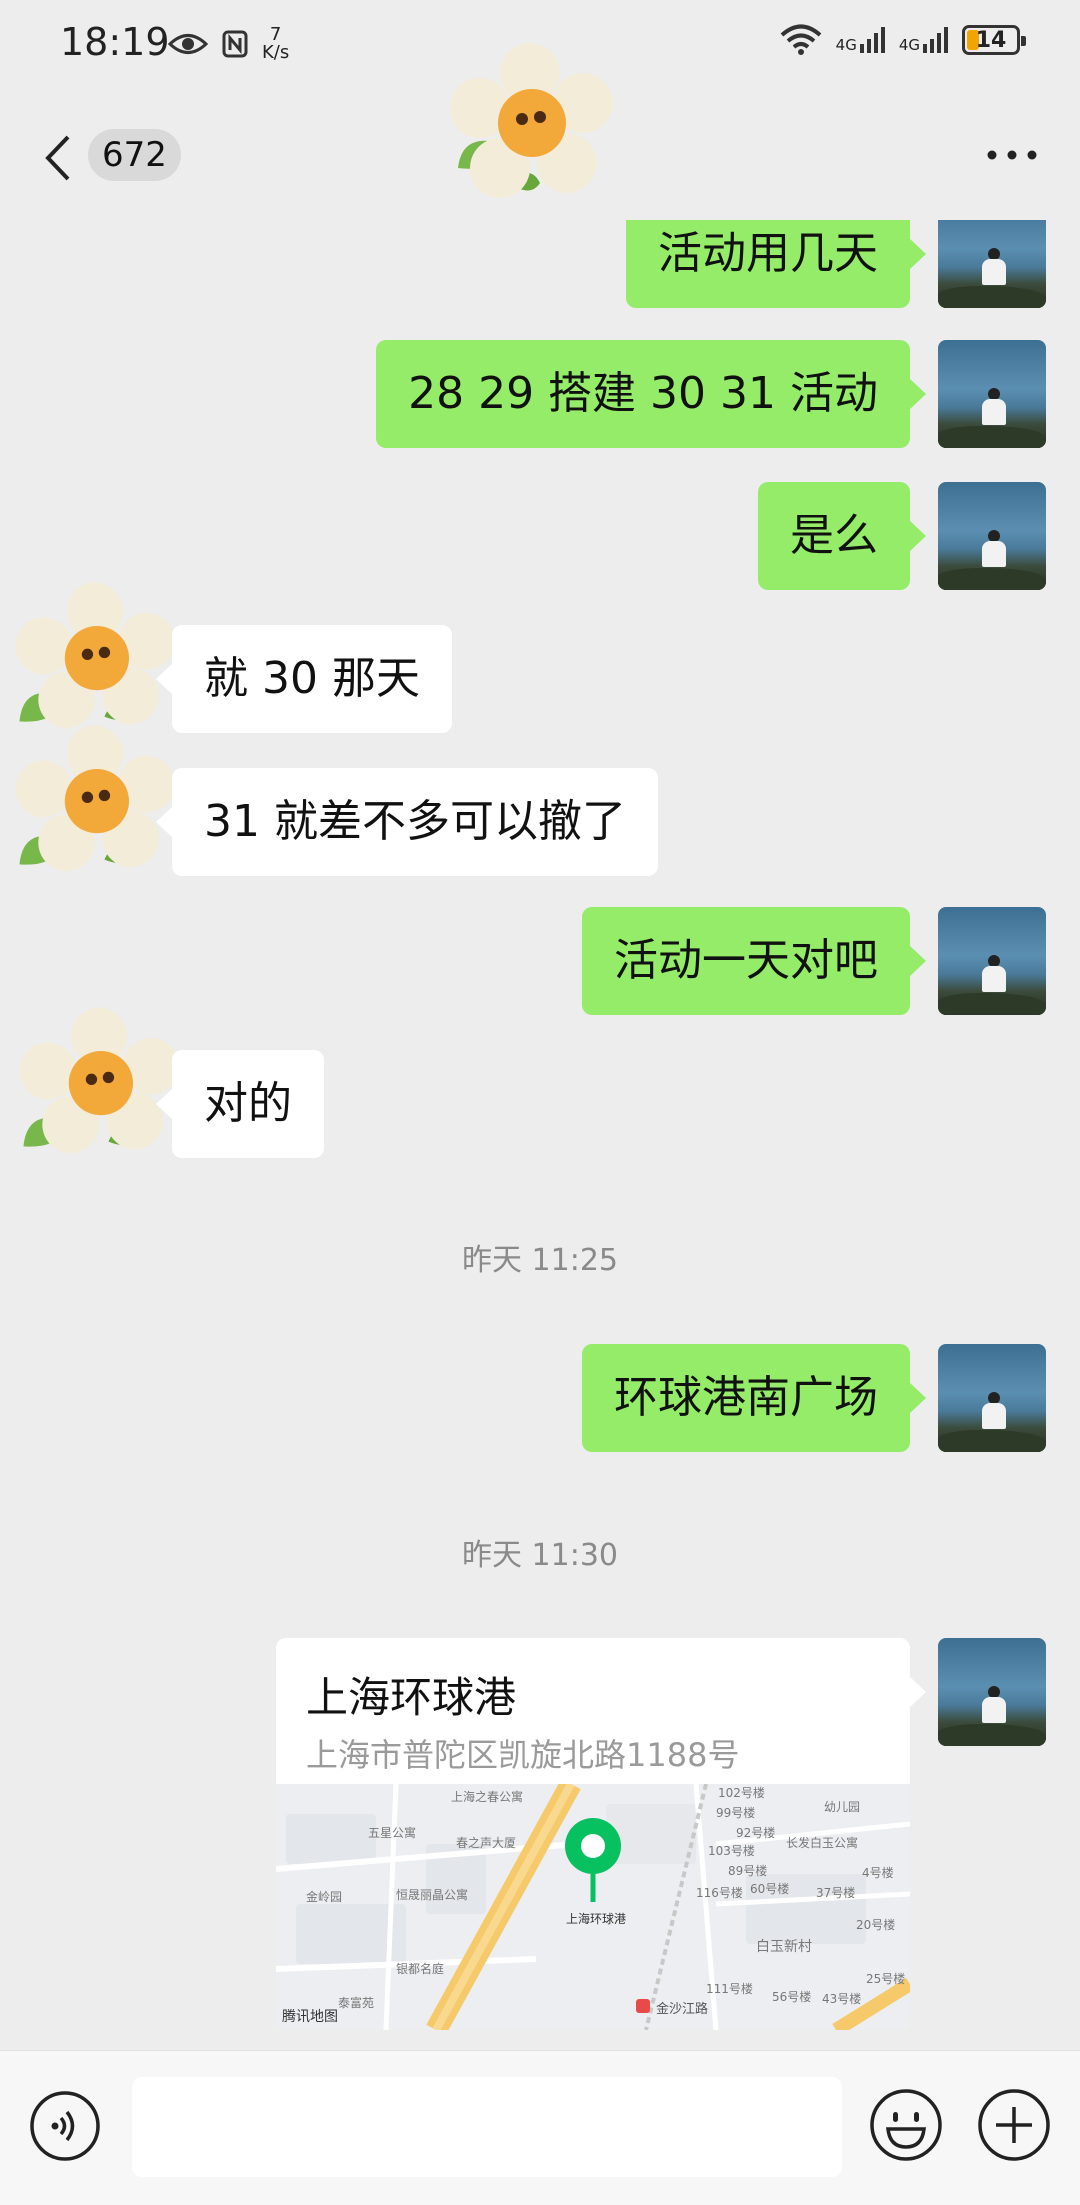 This screenshot has height=2205, width=1080. I want to click on message-bubble: 活动一天对吧, so click(754, 961).